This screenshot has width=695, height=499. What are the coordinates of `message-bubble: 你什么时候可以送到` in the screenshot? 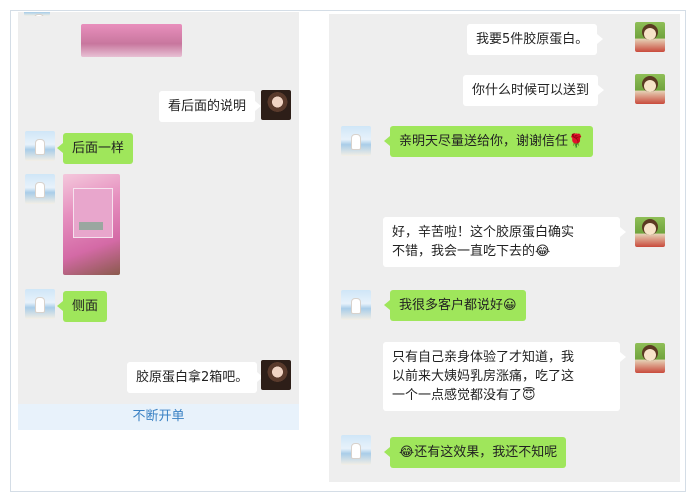 It's located at (534, 90).